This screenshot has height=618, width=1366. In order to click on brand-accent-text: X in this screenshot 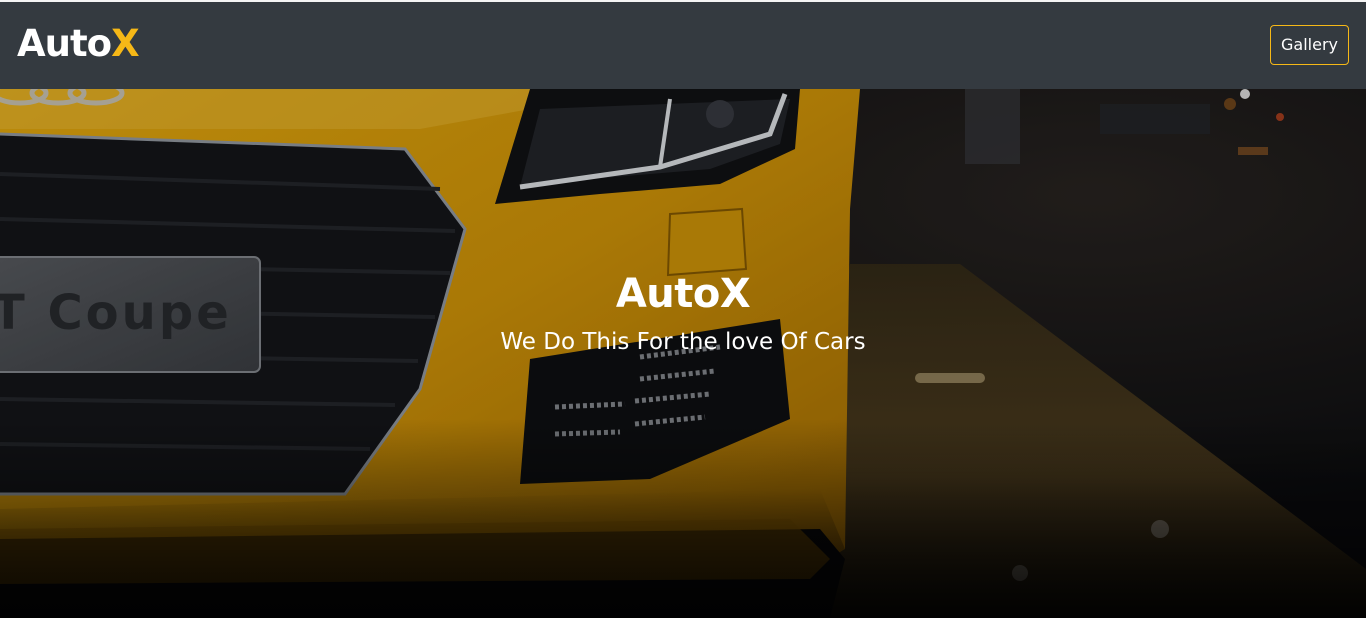, I will do `click(125, 43)`.